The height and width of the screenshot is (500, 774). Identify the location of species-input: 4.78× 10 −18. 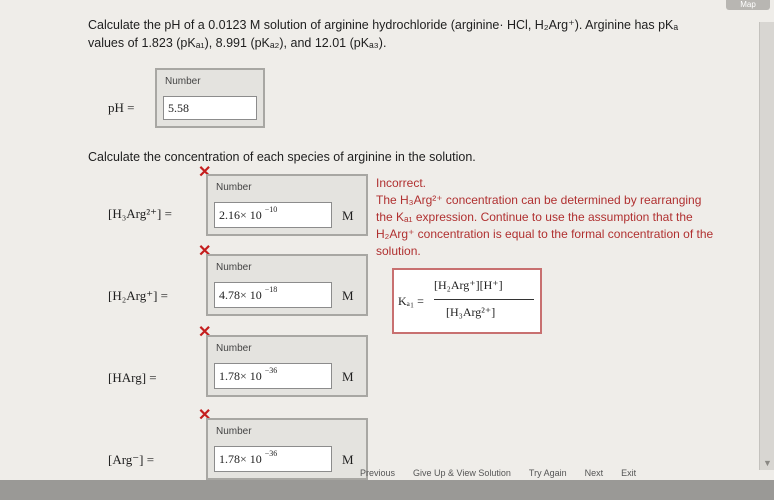
(273, 295).